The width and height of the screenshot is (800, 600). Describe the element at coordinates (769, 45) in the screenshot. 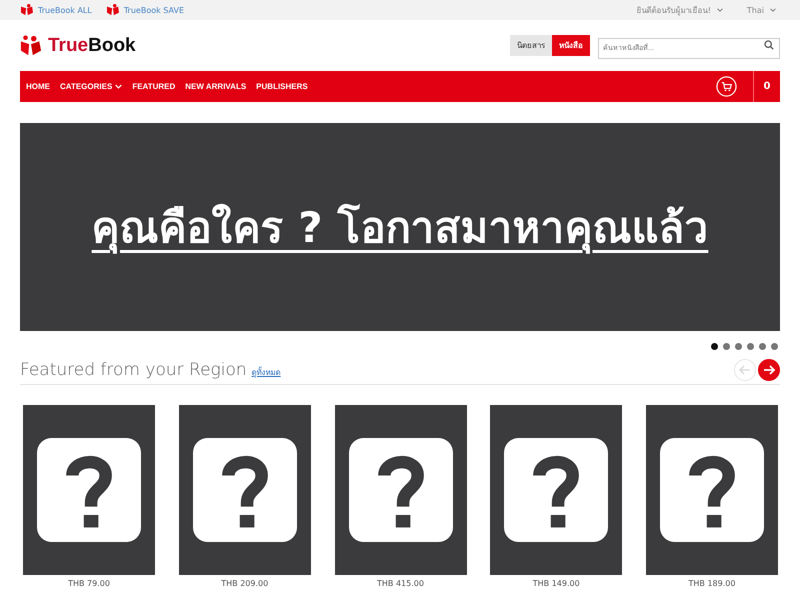

I see `search-icon` at that location.